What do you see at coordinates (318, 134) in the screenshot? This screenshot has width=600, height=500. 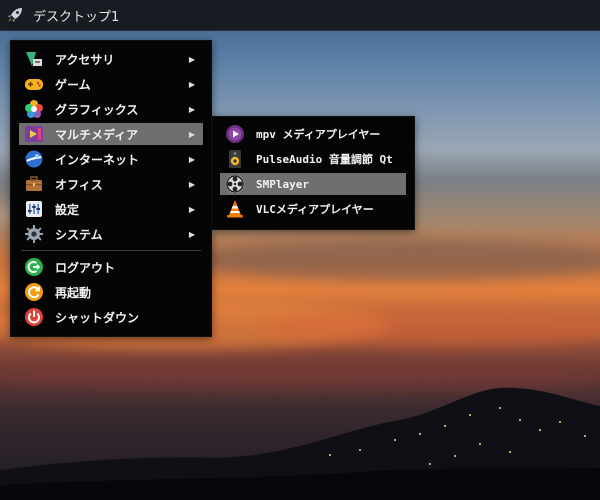 I see `submenu-item-label: mpv メディアプレイヤー` at bounding box center [318, 134].